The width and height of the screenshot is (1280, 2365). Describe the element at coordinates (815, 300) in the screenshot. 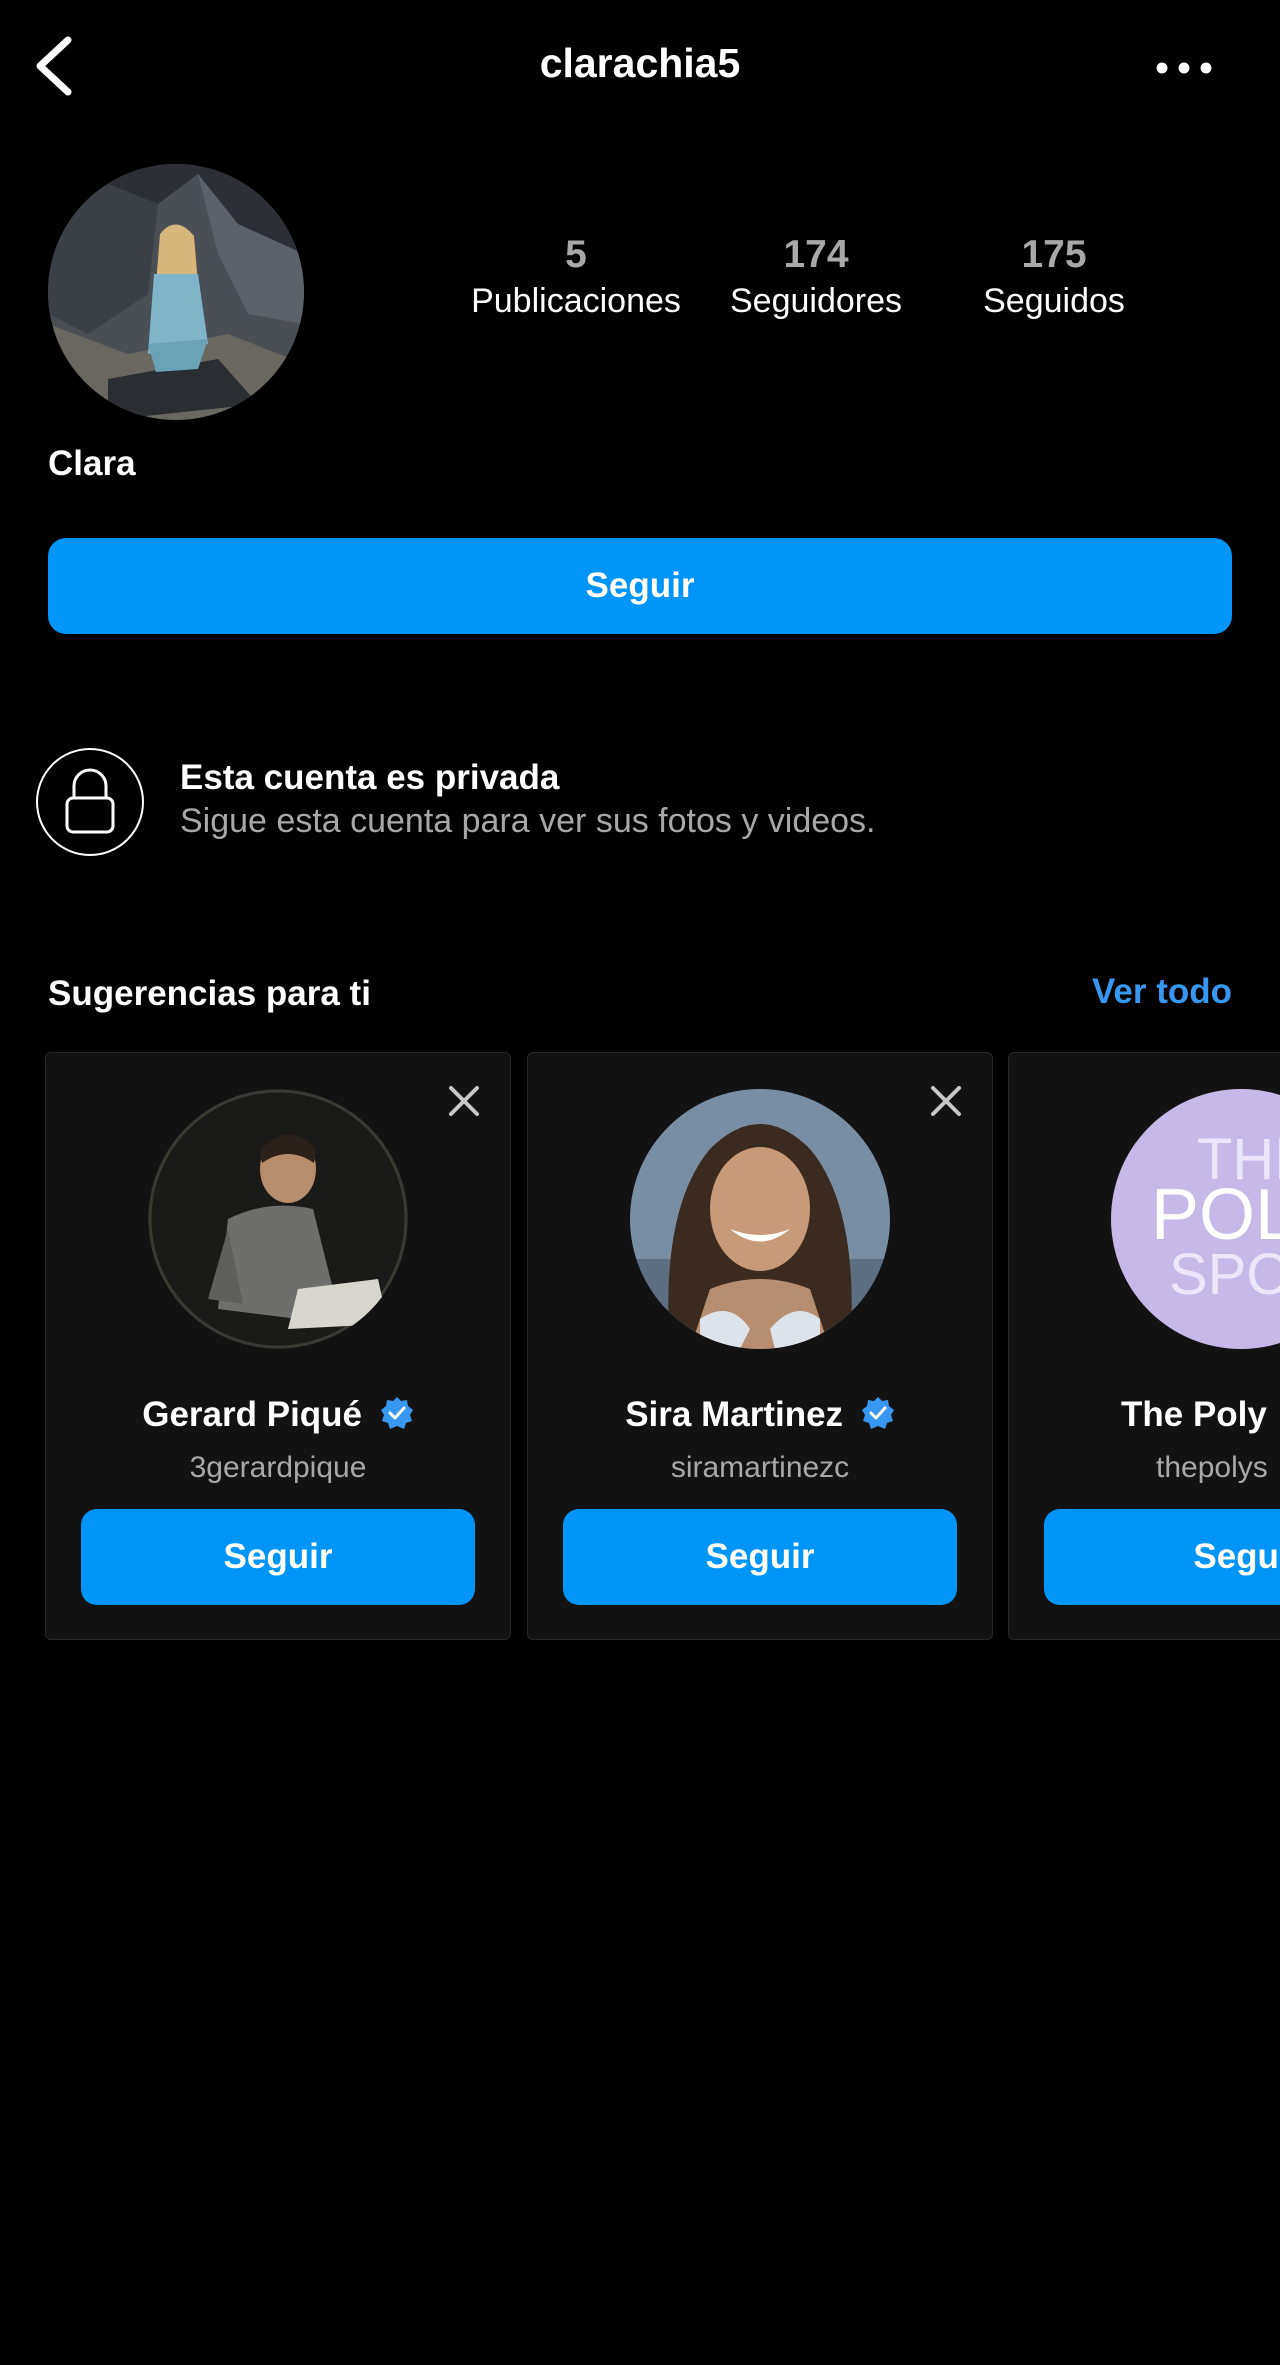

I see `followers-label: Seguidores` at that location.